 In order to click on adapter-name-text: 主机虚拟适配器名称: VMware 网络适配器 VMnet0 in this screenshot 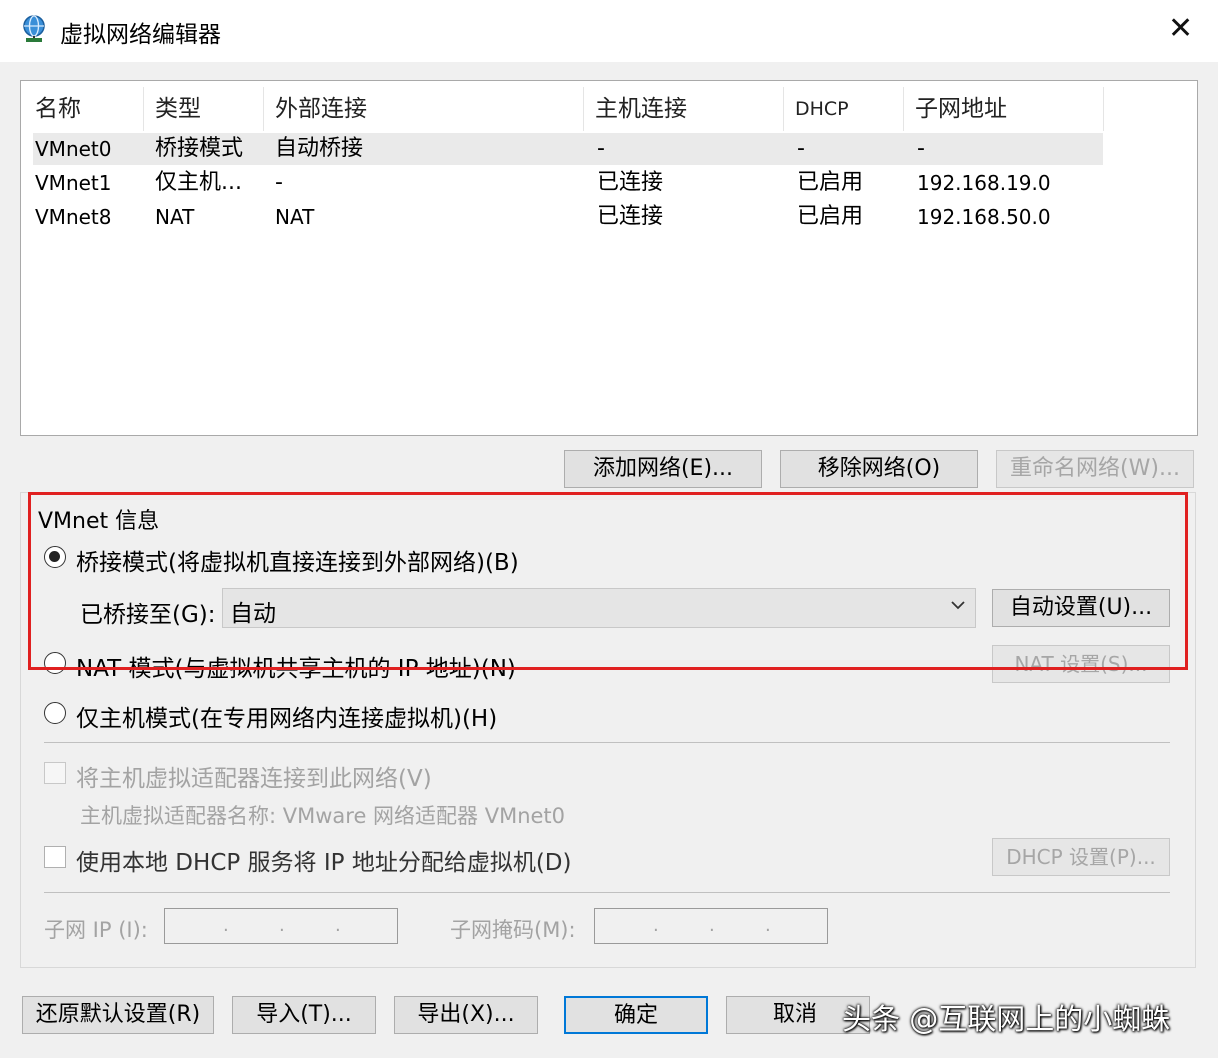, I will do `click(323, 816)`.